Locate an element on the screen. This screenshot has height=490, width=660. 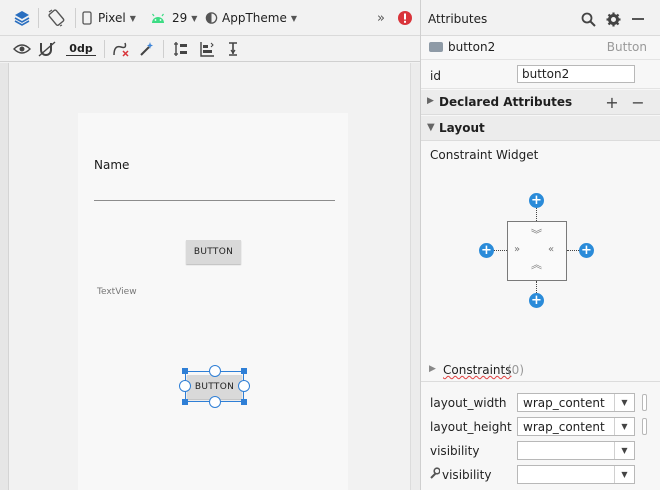
constraint-toolbar: 0dp is located at coordinates (210, 49).